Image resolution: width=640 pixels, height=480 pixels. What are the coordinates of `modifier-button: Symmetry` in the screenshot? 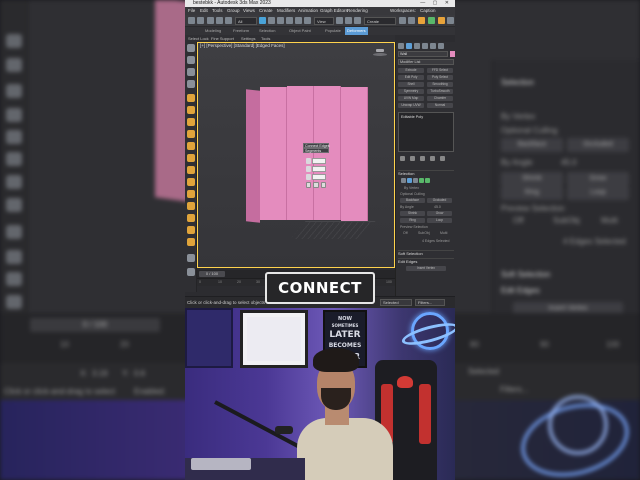 It's located at (411, 91).